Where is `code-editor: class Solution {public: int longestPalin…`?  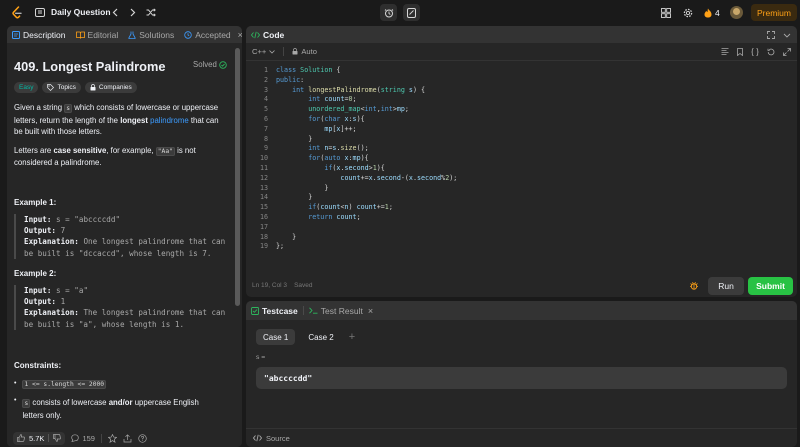
code-editor: class Solution {public: int longestPalin… is located at coordinates (366, 159).